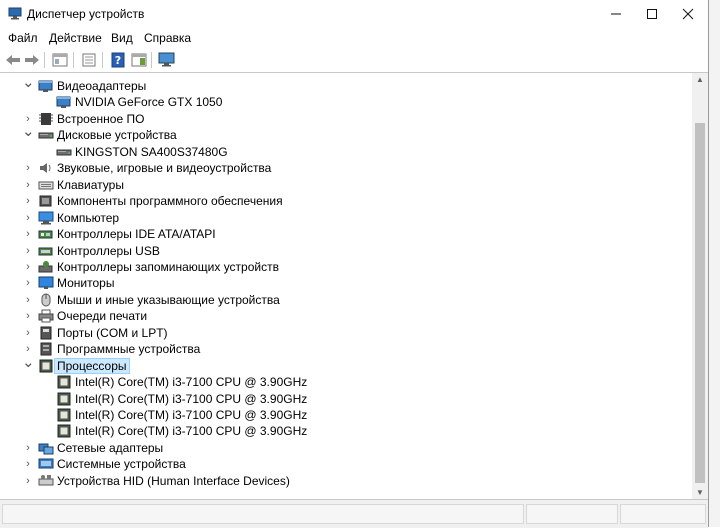 The image size is (720, 528). I want to click on menu-action: Действие, so click(75, 38).